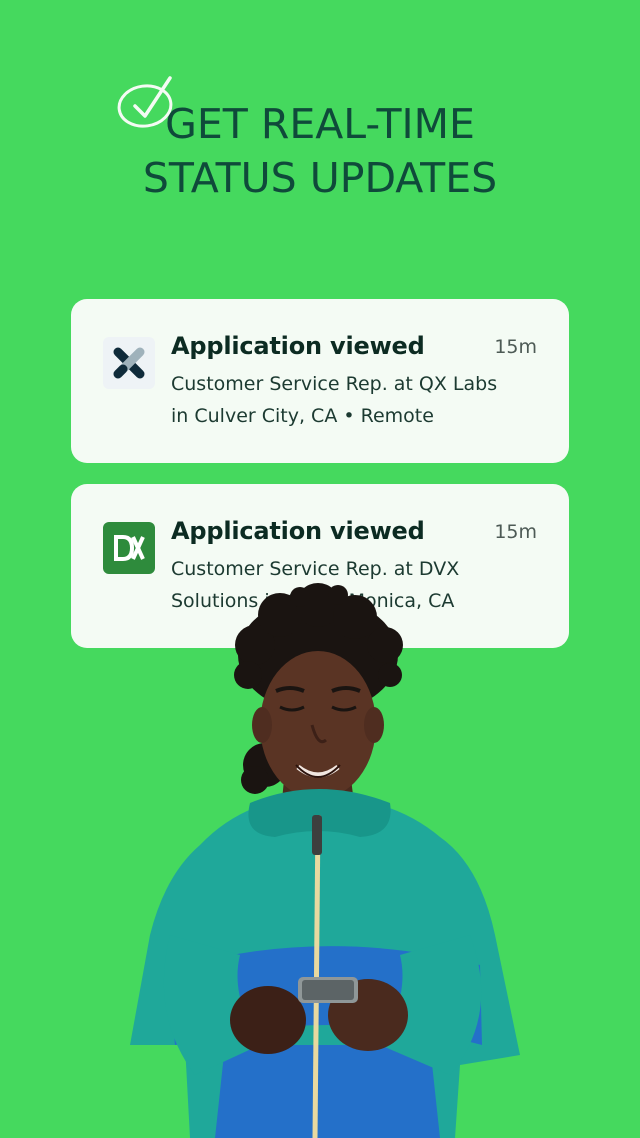 This screenshot has height=1138, width=640. I want to click on qx-labs-logo, so click(129, 363).